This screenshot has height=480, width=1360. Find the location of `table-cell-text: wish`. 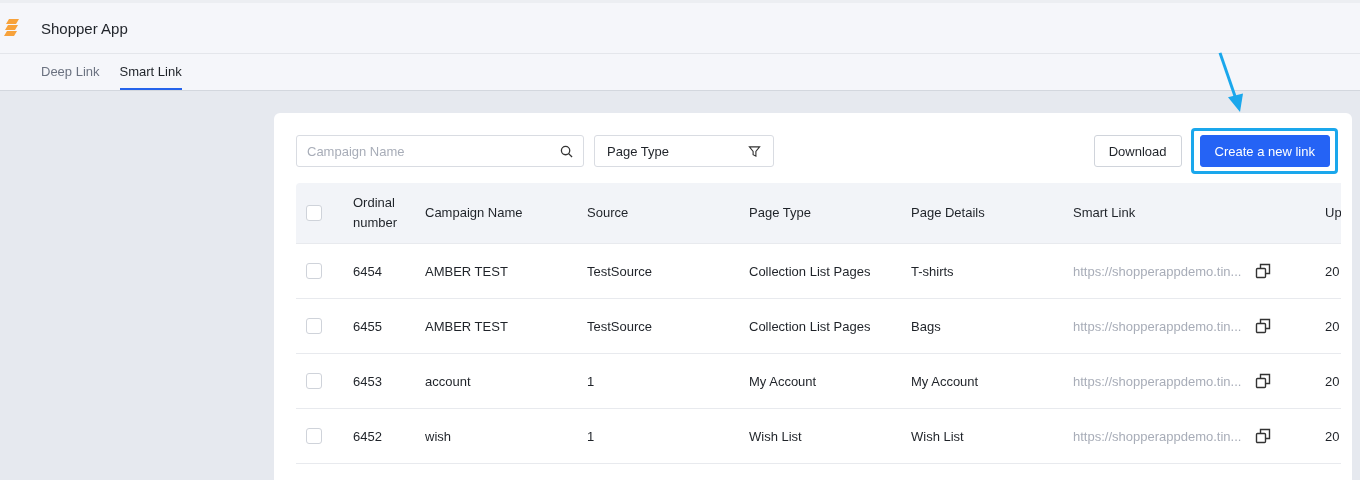

table-cell-text: wish is located at coordinates (438, 436).